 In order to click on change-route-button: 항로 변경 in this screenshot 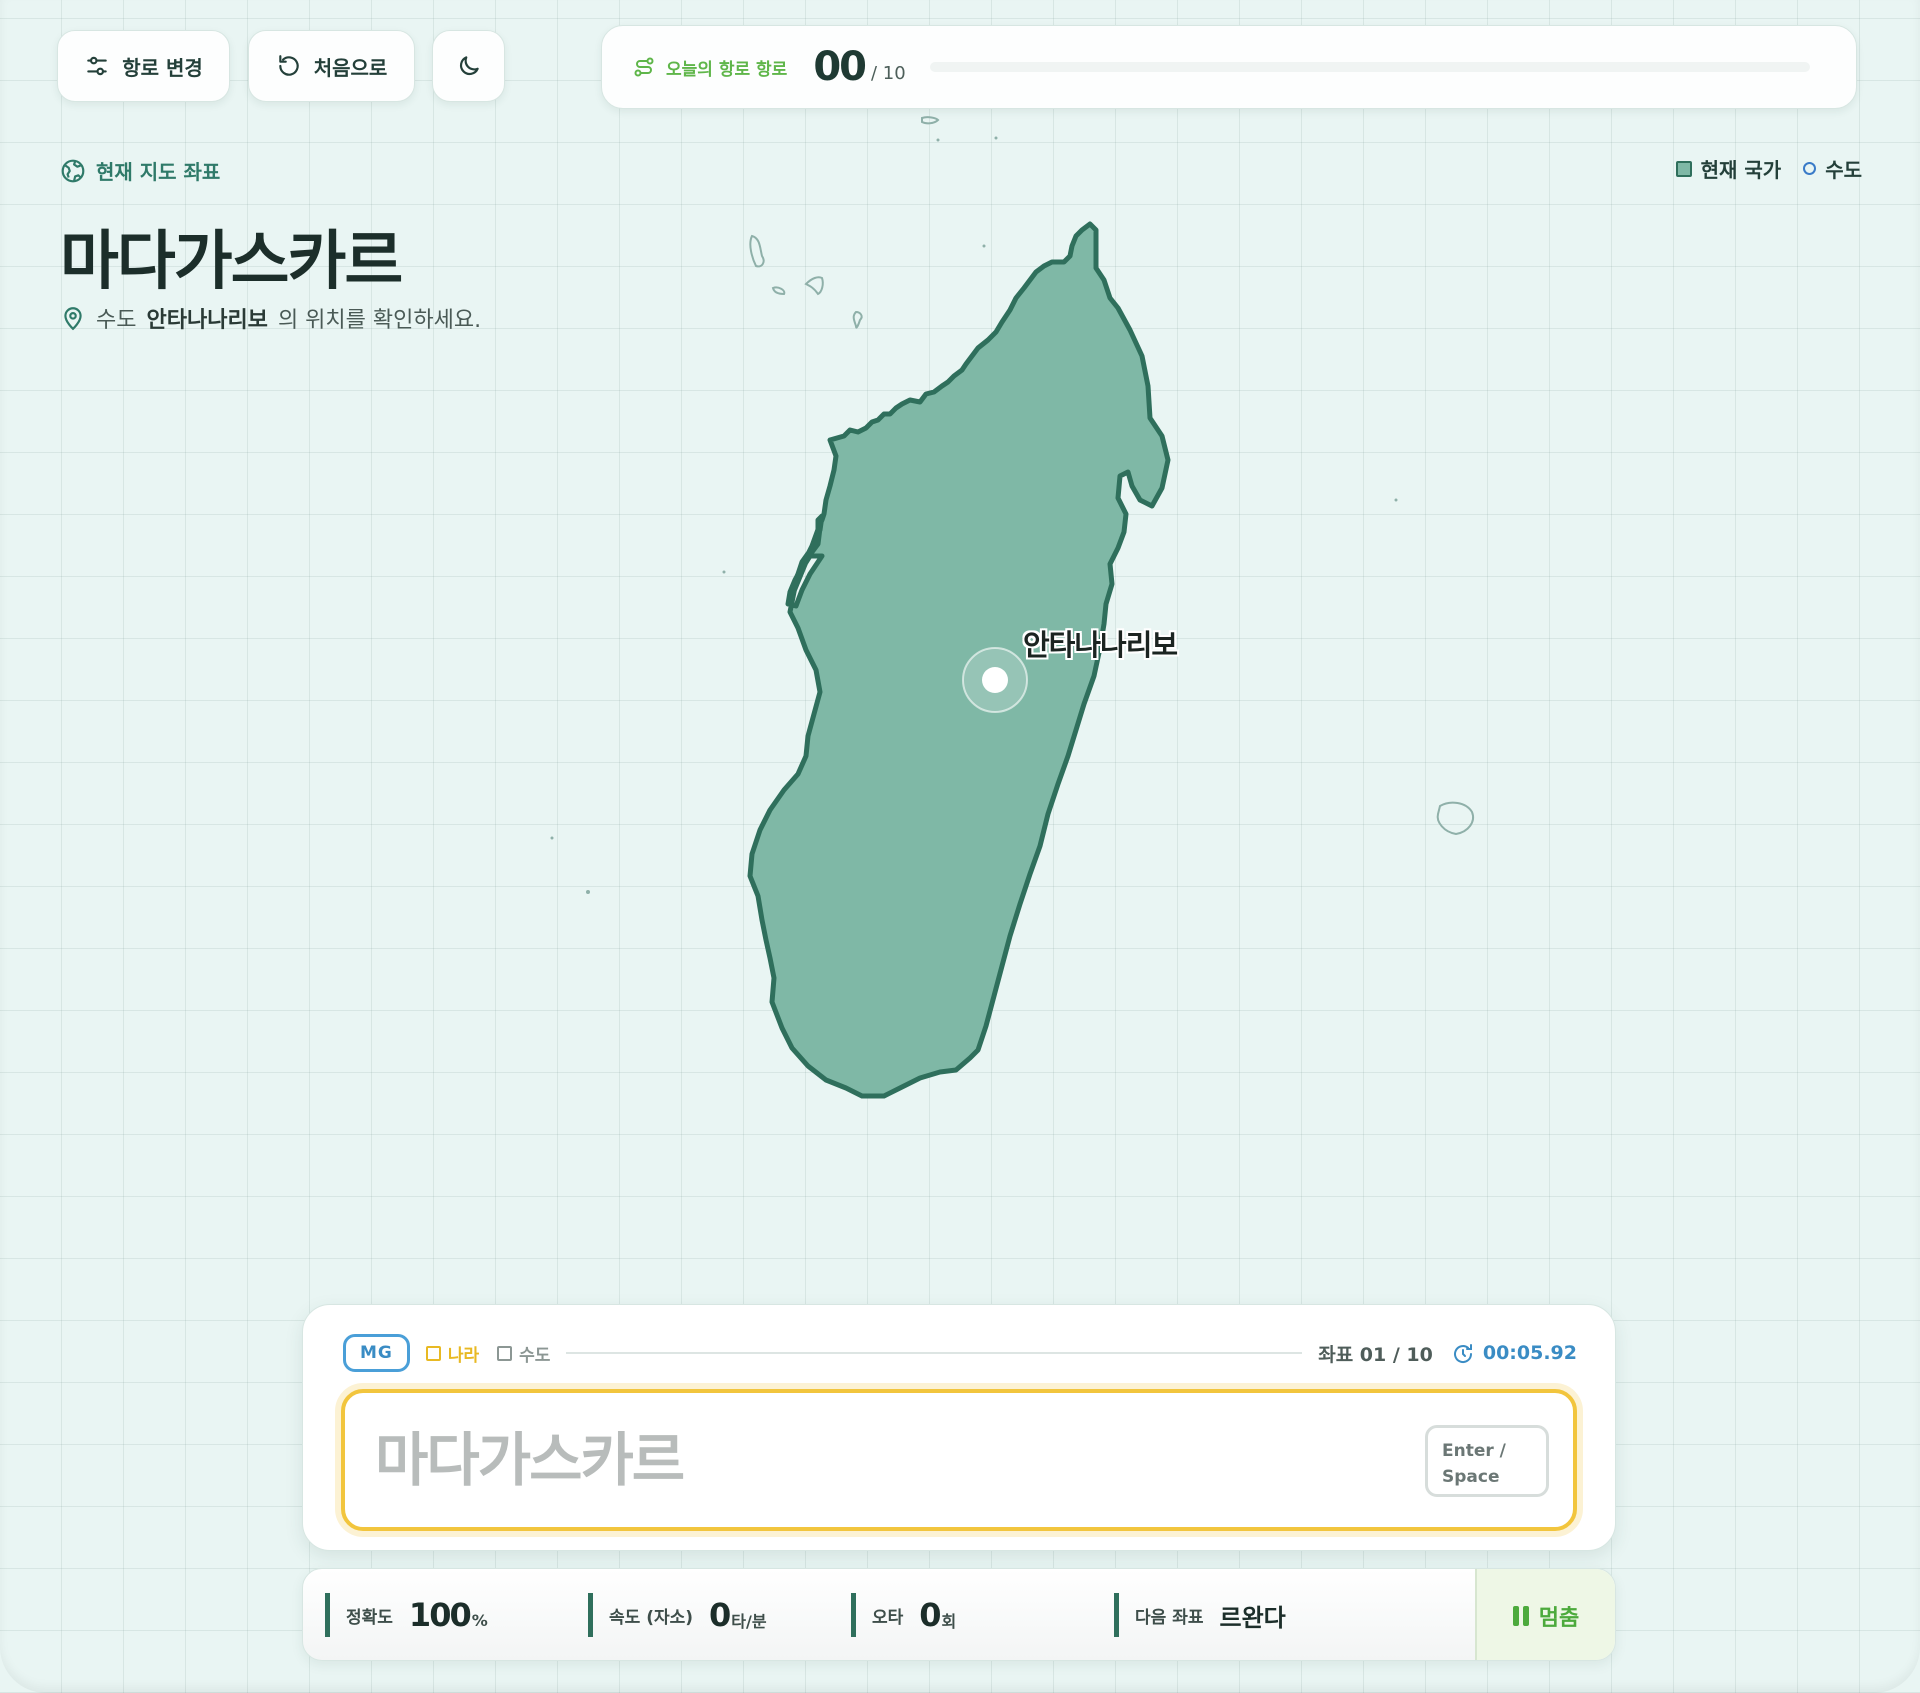, I will do `click(143, 66)`.